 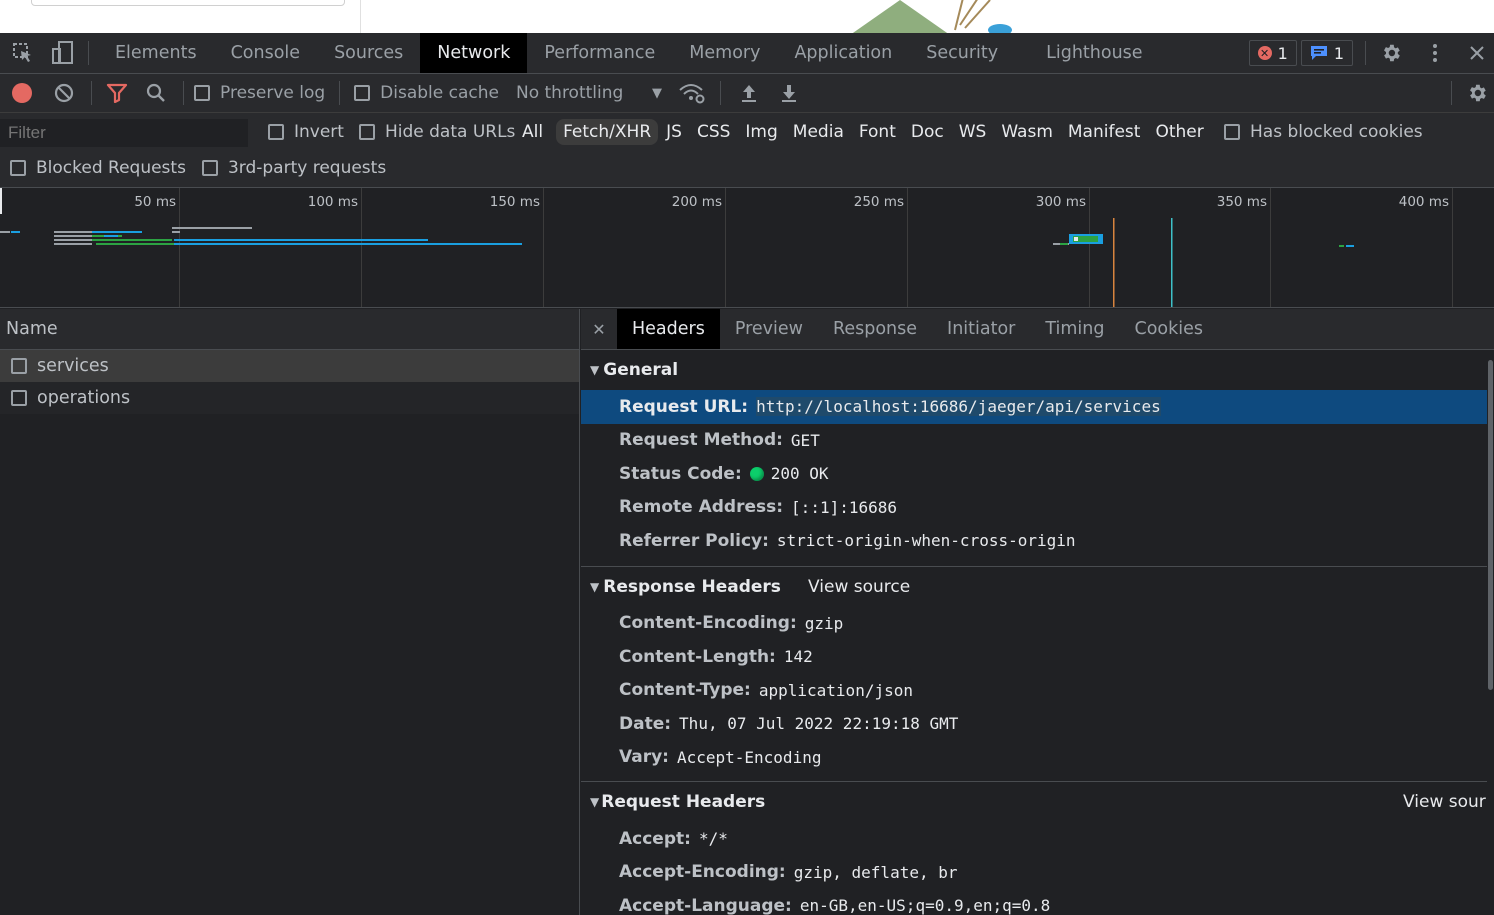 I want to click on device-toolbar-icon, so click(x=63, y=53).